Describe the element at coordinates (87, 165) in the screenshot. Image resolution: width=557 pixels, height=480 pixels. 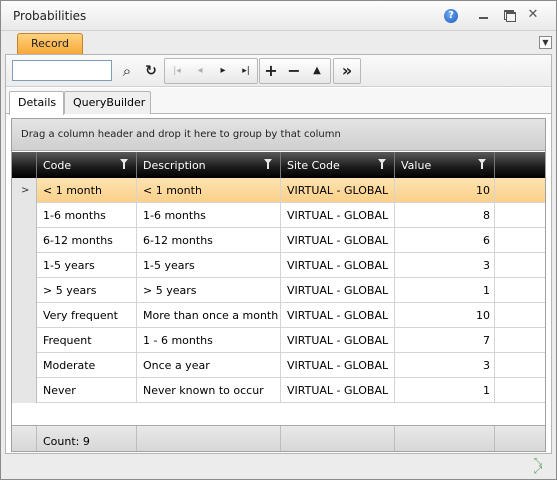
I see `column-header-code: Code` at that location.